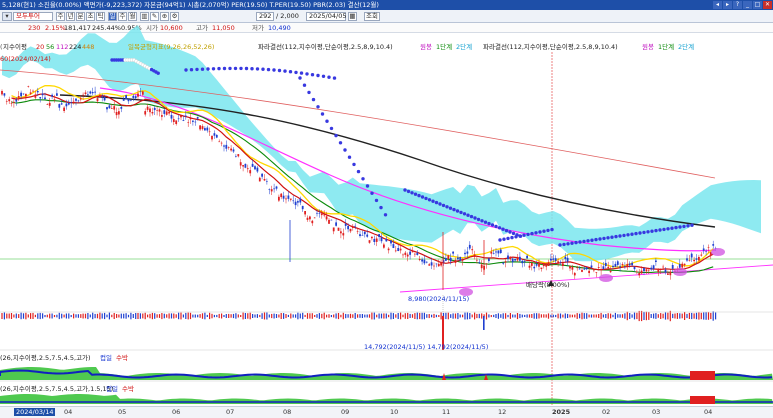 This screenshot has width=773, height=418. Describe the element at coordinates (386, 412) in the screenshot. I see `date-axis: 2024/03/14 04 05 06 07 08 09 10 11 12 2025 02 03 04` at that location.